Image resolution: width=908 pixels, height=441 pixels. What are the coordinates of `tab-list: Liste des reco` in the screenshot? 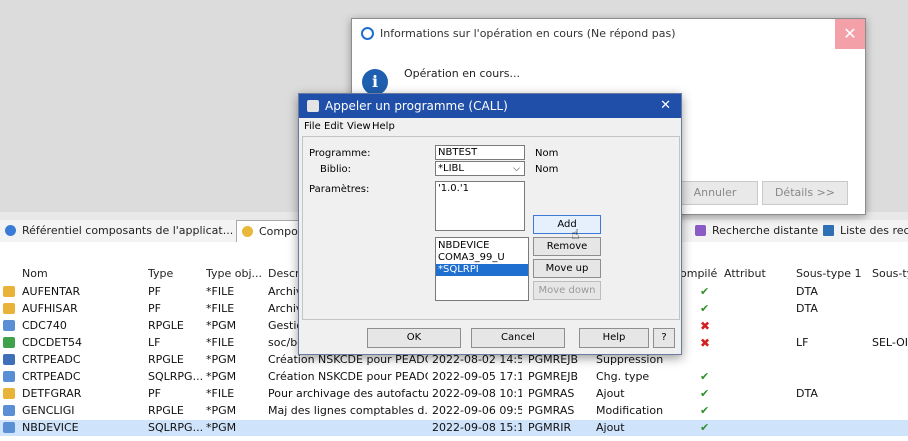 It's located at (863, 230).